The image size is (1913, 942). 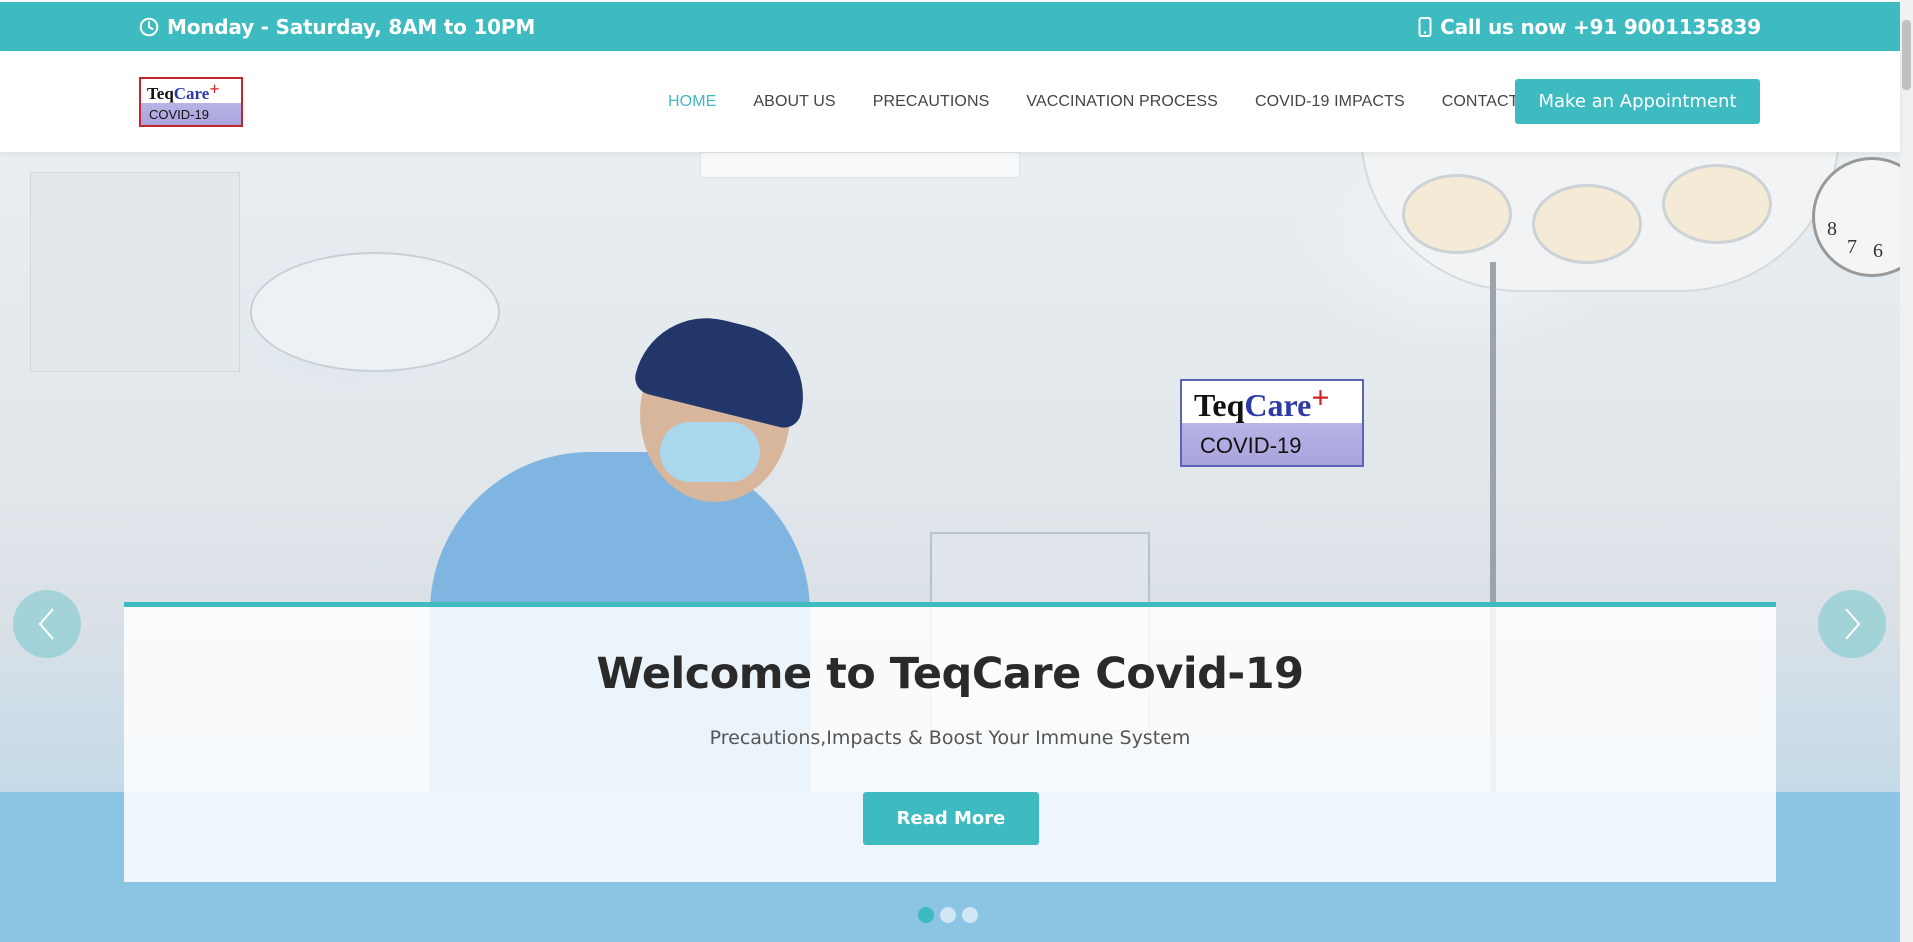 I want to click on logo-subtitle: COVID-19, so click(x=179, y=114).